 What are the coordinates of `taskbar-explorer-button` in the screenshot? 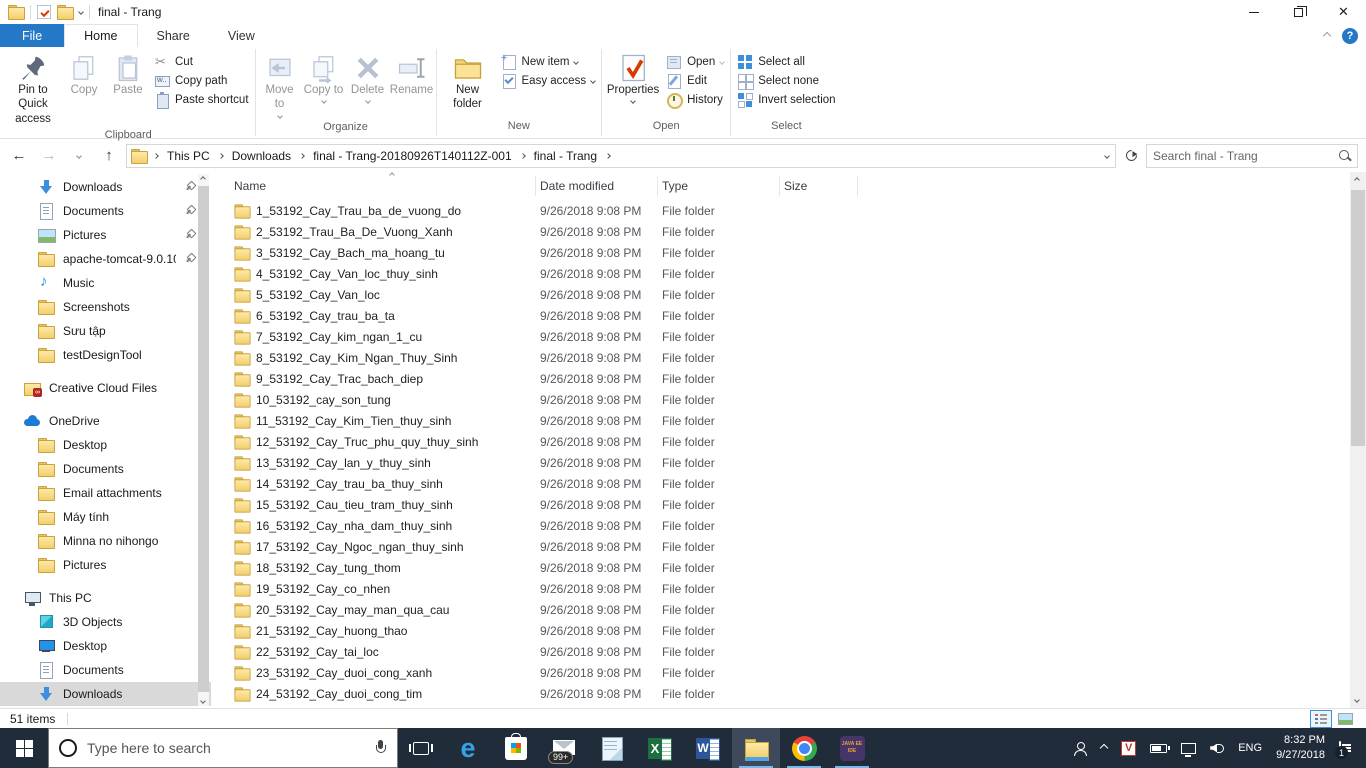 It's located at (756, 748).